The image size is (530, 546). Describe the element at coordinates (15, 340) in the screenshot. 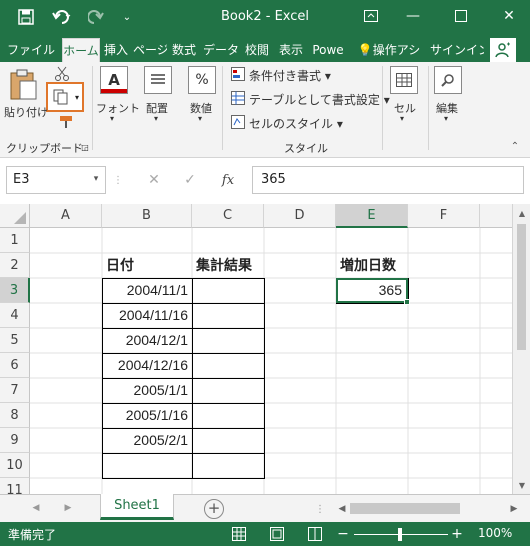

I see `row-header: 5` at that location.